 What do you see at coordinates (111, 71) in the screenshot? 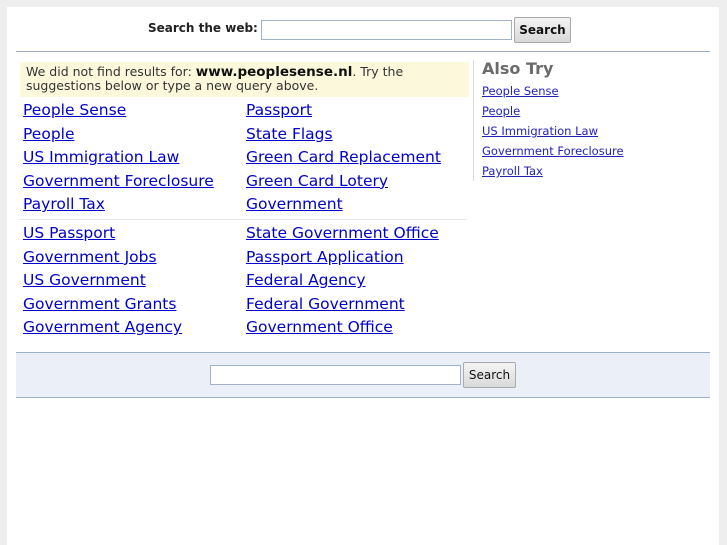
I see `notice-prefix: We did not find results for:` at bounding box center [111, 71].